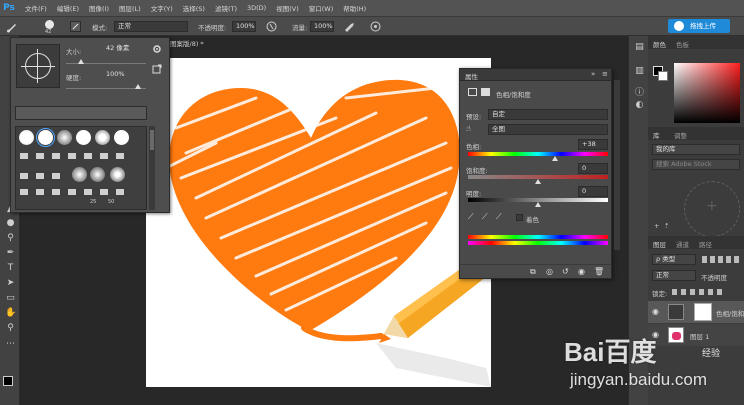 This screenshot has width=744, height=405. What do you see at coordinates (554, 158) in the screenshot?
I see `hue-slider-thumb` at bounding box center [554, 158].